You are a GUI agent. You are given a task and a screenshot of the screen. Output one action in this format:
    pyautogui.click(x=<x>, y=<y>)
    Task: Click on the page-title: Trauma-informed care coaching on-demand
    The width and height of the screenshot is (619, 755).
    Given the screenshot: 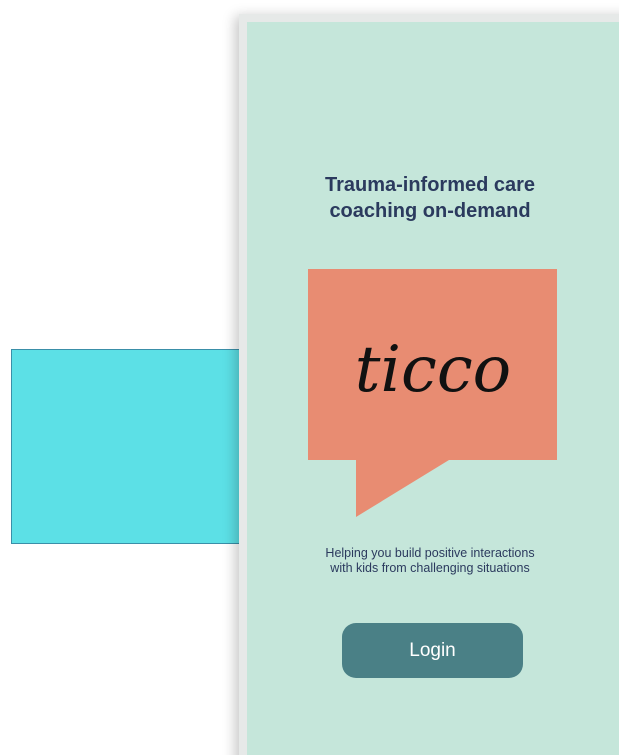 What is the action you would take?
    pyautogui.click(x=430, y=198)
    